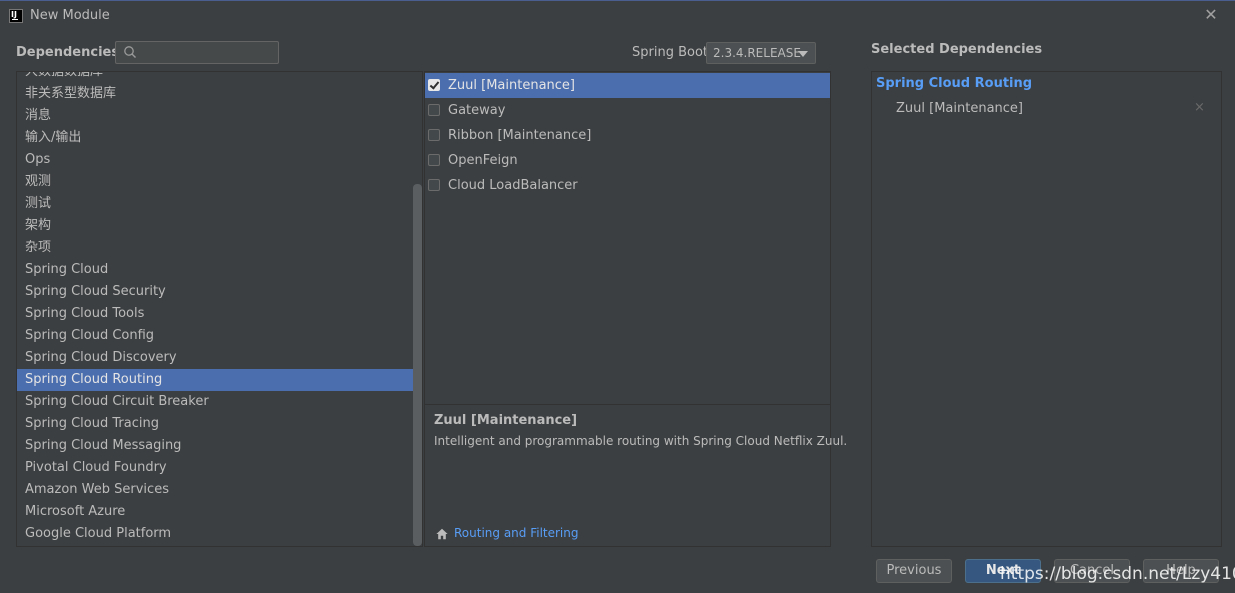  What do you see at coordinates (219, 468) in the screenshot?
I see `category-item: Pivotal Cloud Foundry` at bounding box center [219, 468].